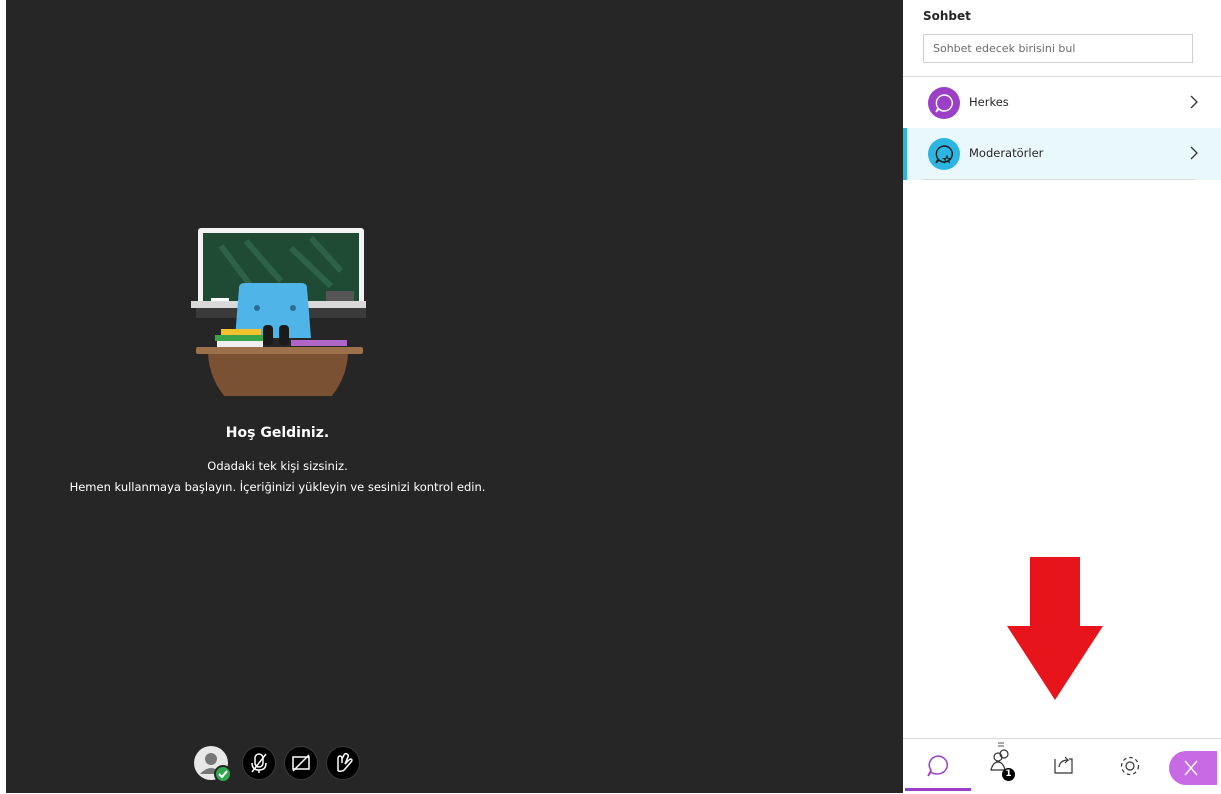 This screenshot has width=1221, height=794. What do you see at coordinates (1062, 103) in the screenshot?
I see `chat-channel-everyone: Herkes` at bounding box center [1062, 103].